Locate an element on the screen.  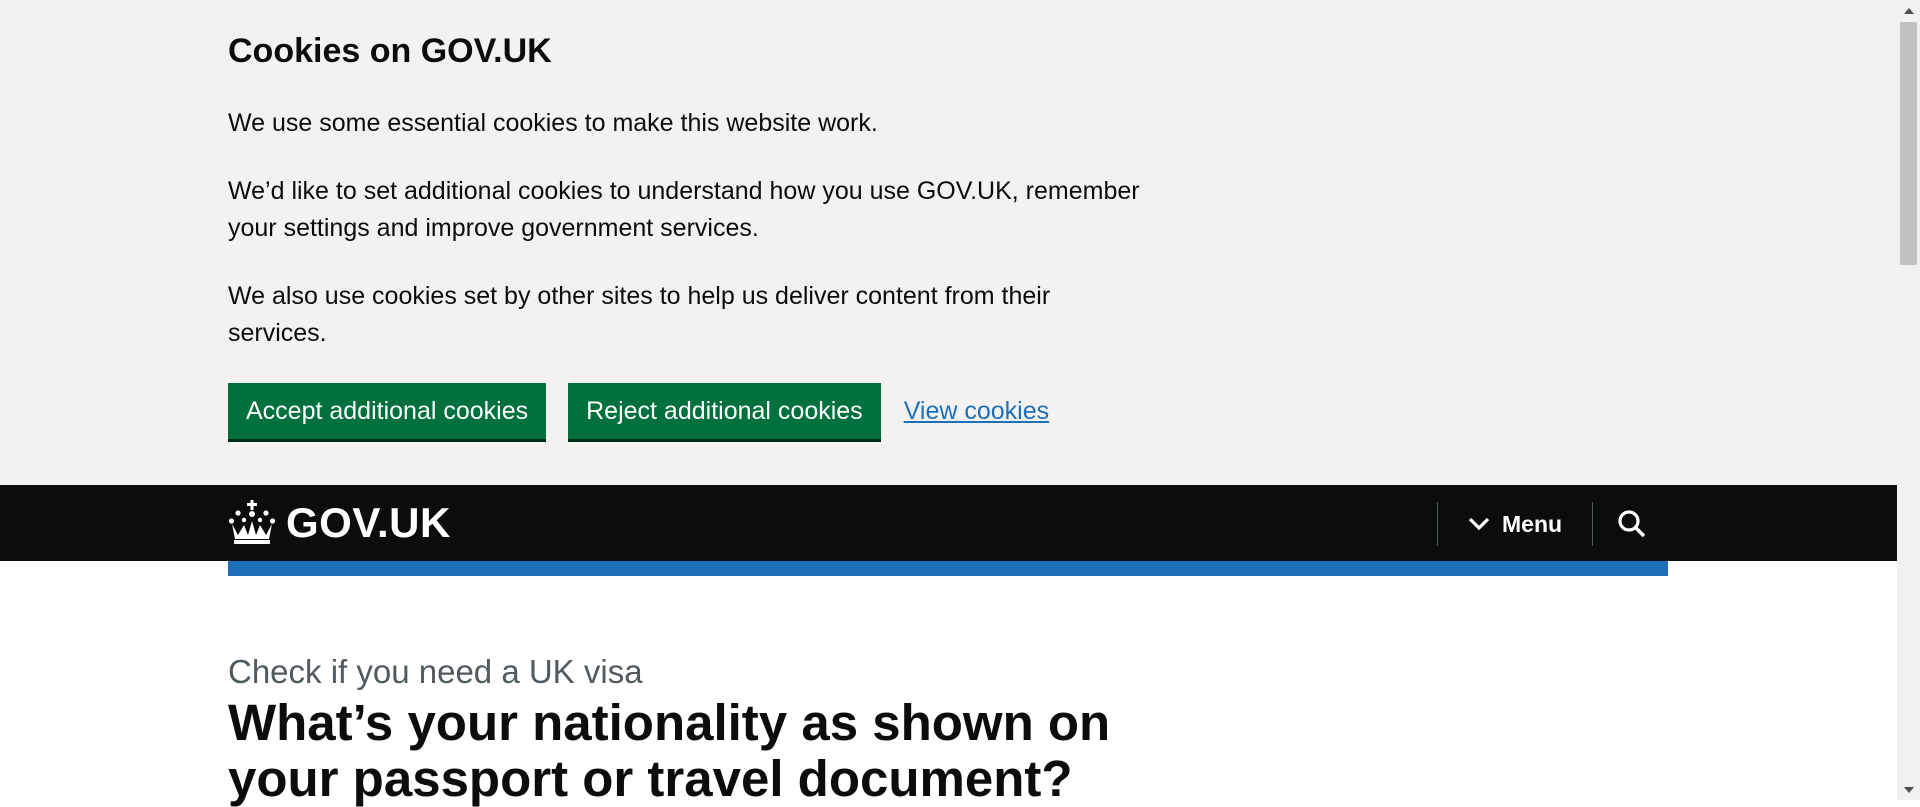
header-navigation: Menu is located at coordinates (1554, 524).